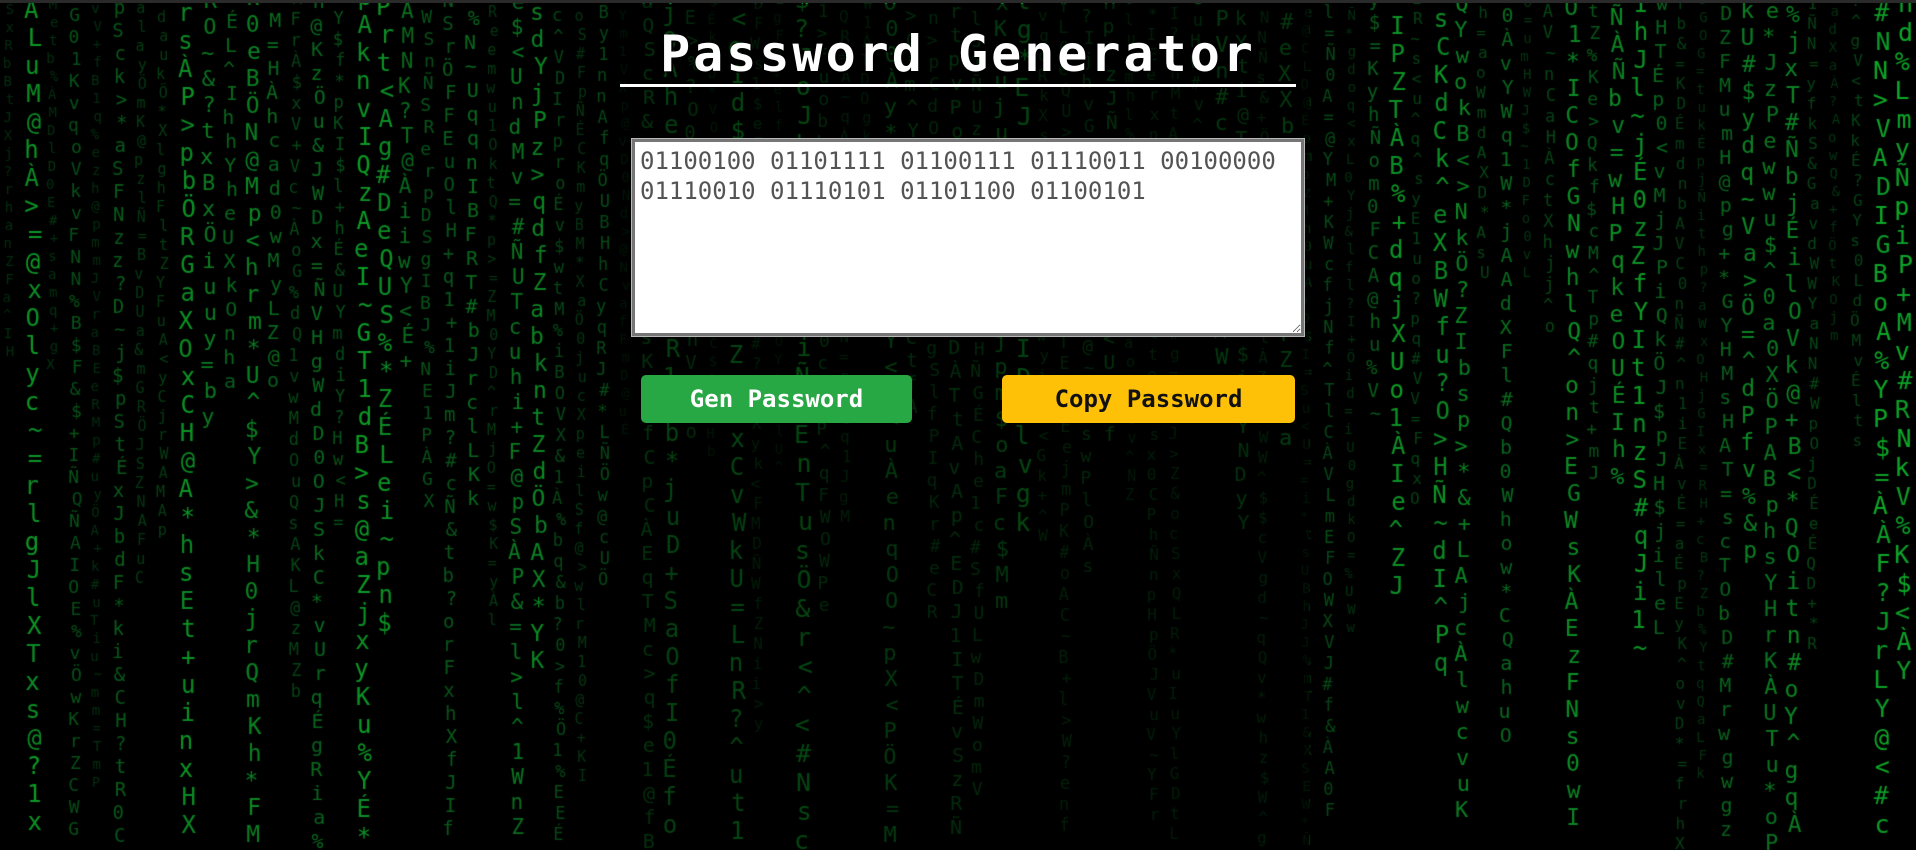 This screenshot has height=850, width=1916. I want to click on page-title: Password Generator, so click(958, 54).